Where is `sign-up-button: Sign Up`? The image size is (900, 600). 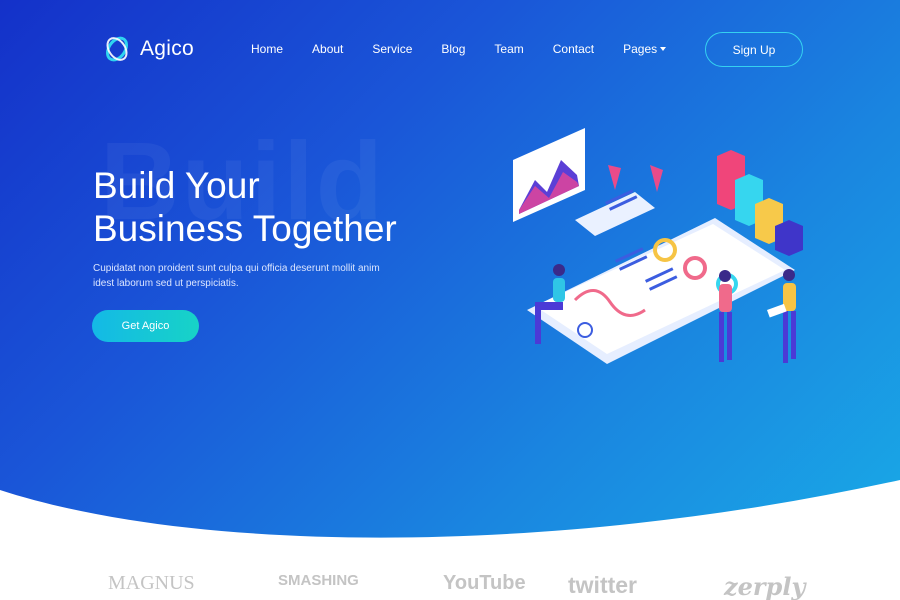
sign-up-button: Sign Up is located at coordinates (754, 49).